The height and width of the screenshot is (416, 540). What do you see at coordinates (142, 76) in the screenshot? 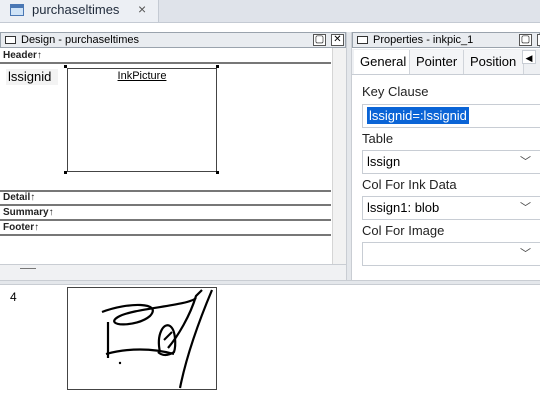
I see `ink-picture-label: InkPicture` at bounding box center [142, 76].